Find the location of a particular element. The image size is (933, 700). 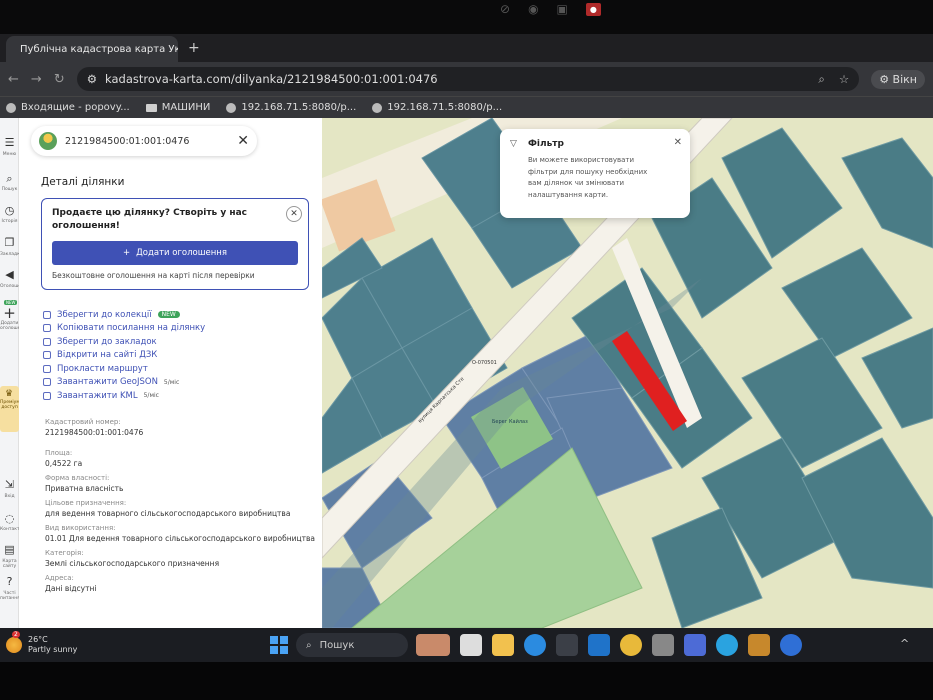

menu-icon: ☰ is located at coordinates (9, 142).